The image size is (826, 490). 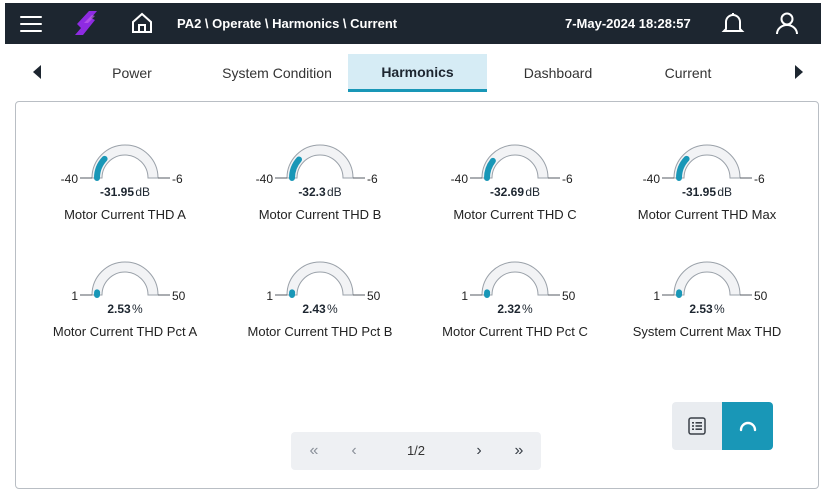 I want to click on gauge-label: Motor Current THD Pct B, so click(x=320, y=331).